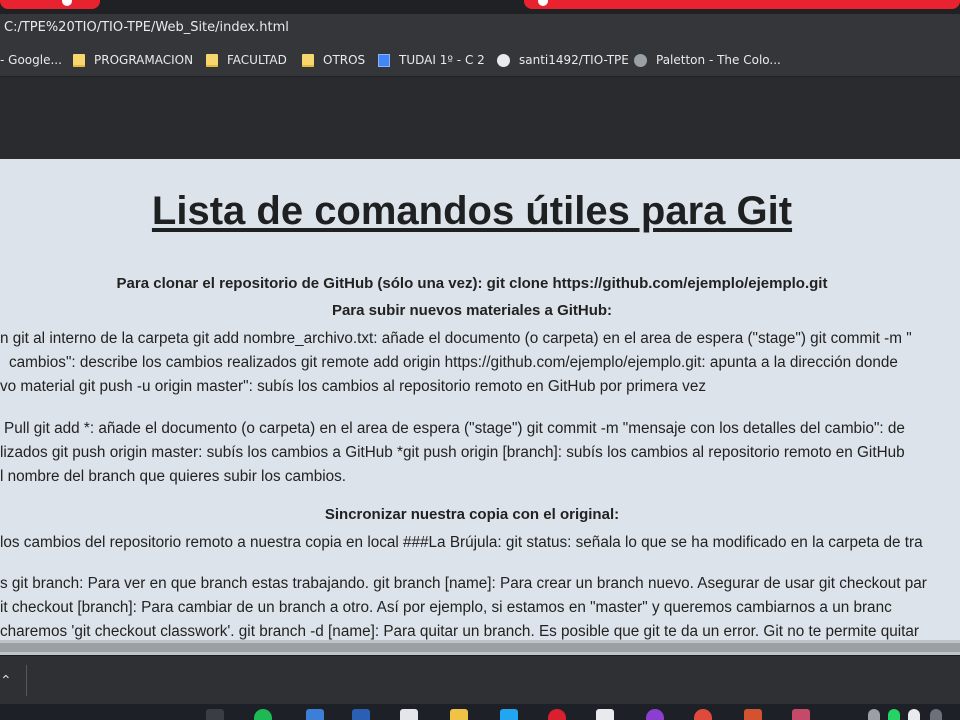  I want to click on spotify-icon, so click(263, 714).